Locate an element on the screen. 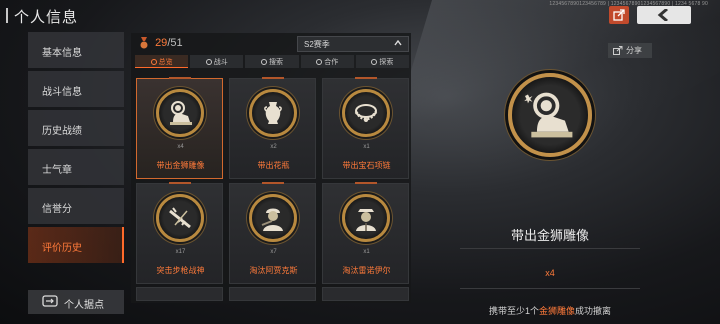 Image resolution: width=720 pixels, height=324 pixels. achievement-name: 带出金狮雕像 is located at coordinates (180, 165).